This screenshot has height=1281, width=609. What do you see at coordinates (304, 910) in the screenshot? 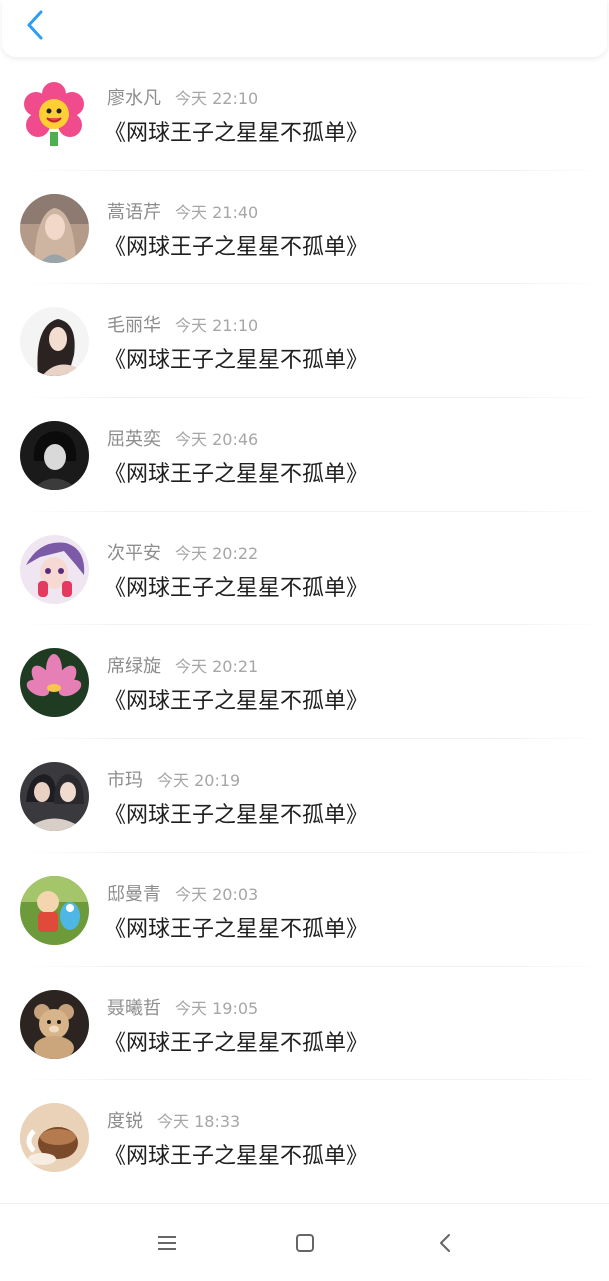
I see `list-item: 邸曼青 今天 20:03 《网球王子之星星不孤单》` at bounding box center [304, 910].